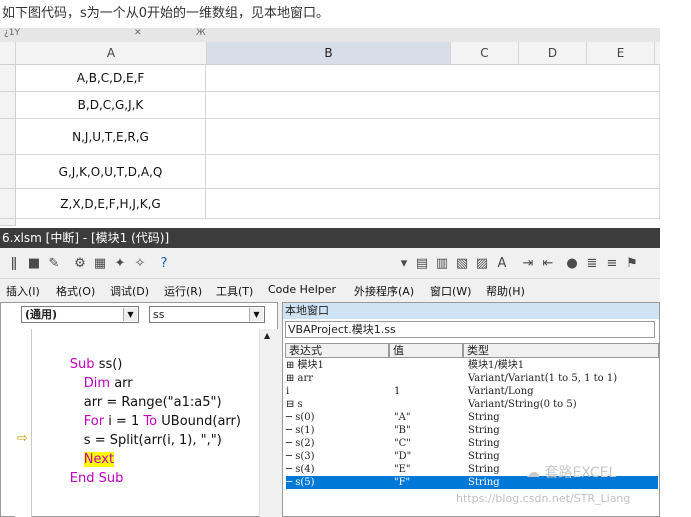 Image resolution: width=691 pixels, height=517 pixels. What do you see at coordinates (572, 264) in the screenshot?
I see `toggle-breakpoint-icon: ●` at bounding box center [572, 264].